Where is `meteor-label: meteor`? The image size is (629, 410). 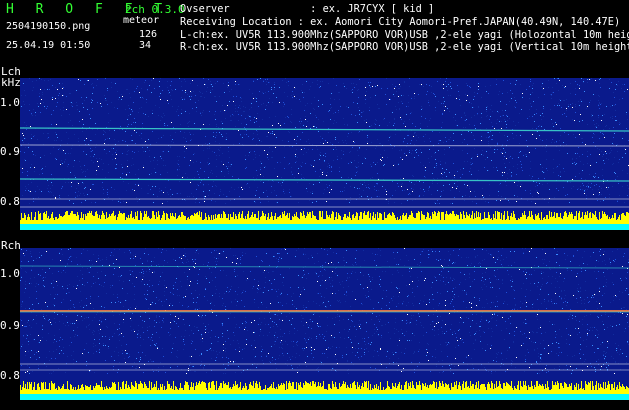
meteor-label: meteor is located at coordinates (141, 20).